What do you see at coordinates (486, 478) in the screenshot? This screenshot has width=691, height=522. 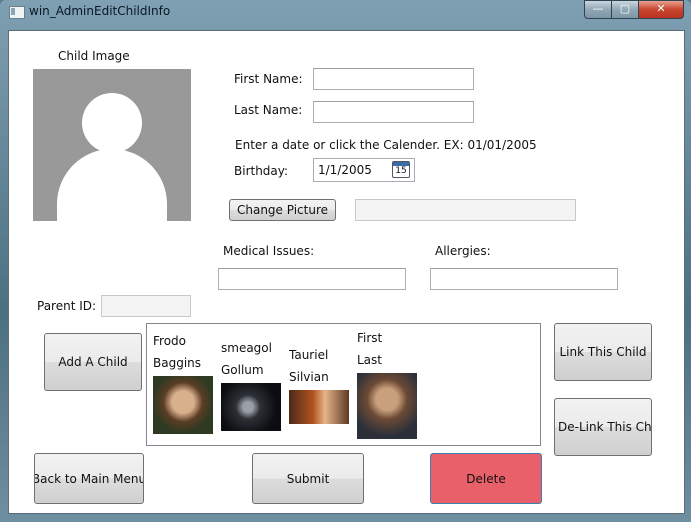 I see `delete-button: Delete` at bounding box center [486, 478].